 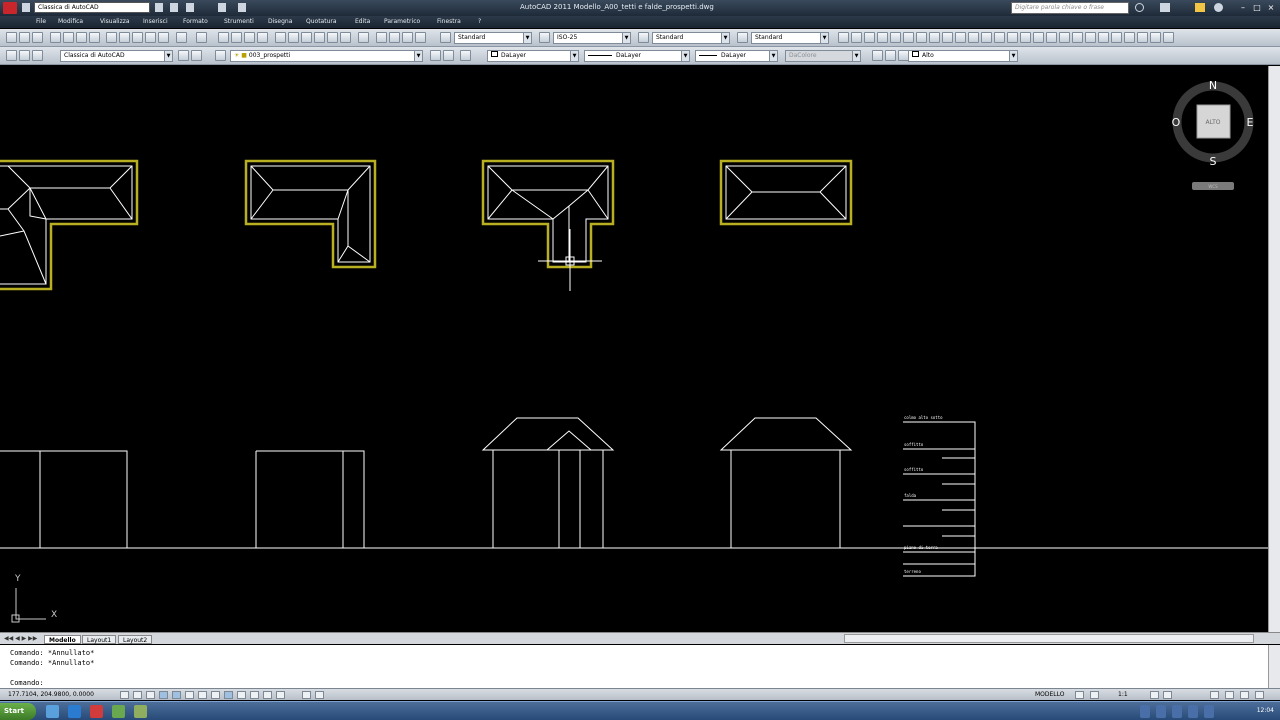 I want to click on horizontal-scrollbar, so click(x=1049, y=638).